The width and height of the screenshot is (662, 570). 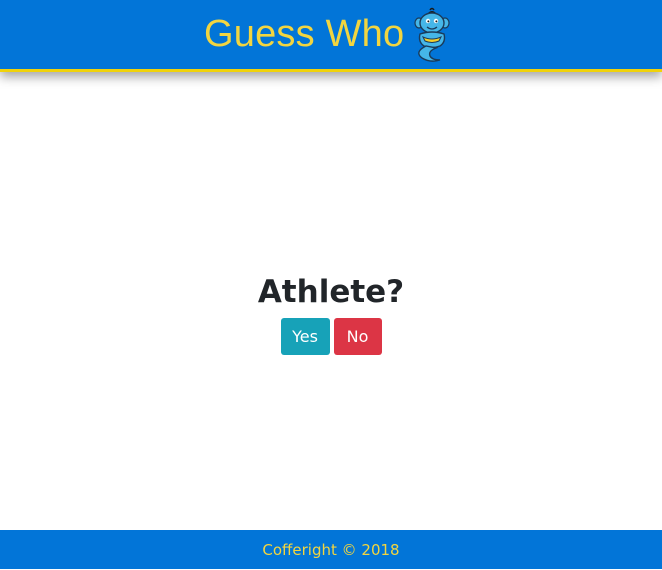 What do you see at coordinates (432, 34) in the screenshot?
I see `genie-icon` at bounding box center [432, 34].